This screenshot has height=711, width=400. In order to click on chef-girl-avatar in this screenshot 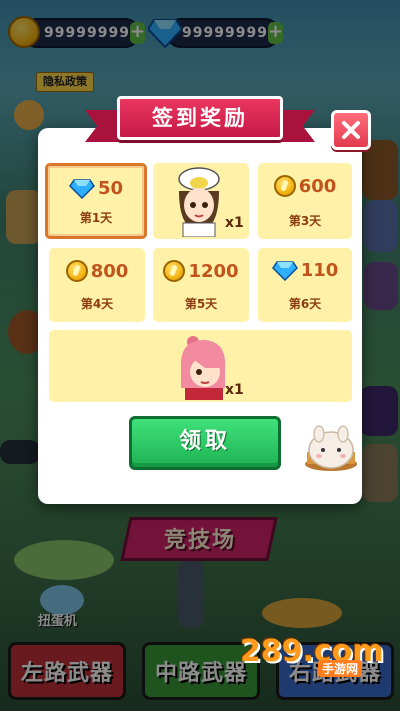, I will do `click(199, 202)`.